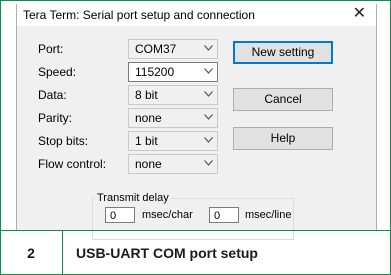  Describe the element at coordinates (173, 141) in the screenshot. I see `stop-bits-select: 1 bit` at that location.